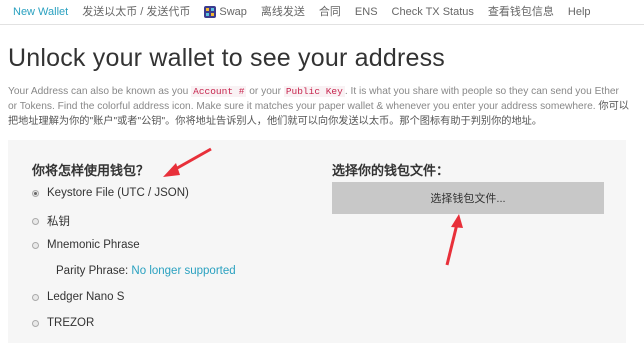 This screenshot has width=644, height=343. What do you see at coordinates (454, 240) in the screenshot?
I see `arrow-to-button-icon` at bounding box center [454, 240].